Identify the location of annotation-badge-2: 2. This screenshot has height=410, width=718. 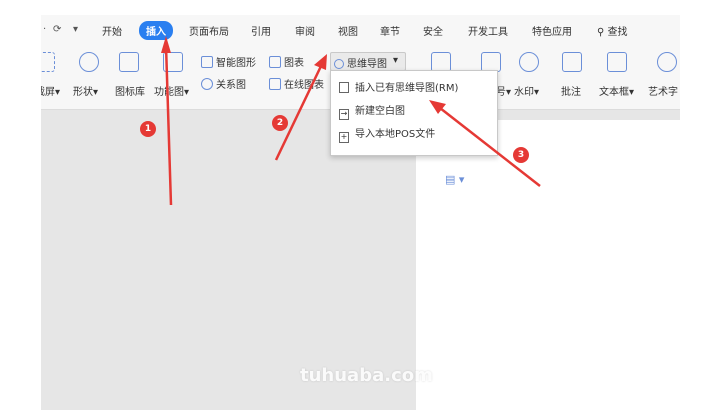
(280, 123).